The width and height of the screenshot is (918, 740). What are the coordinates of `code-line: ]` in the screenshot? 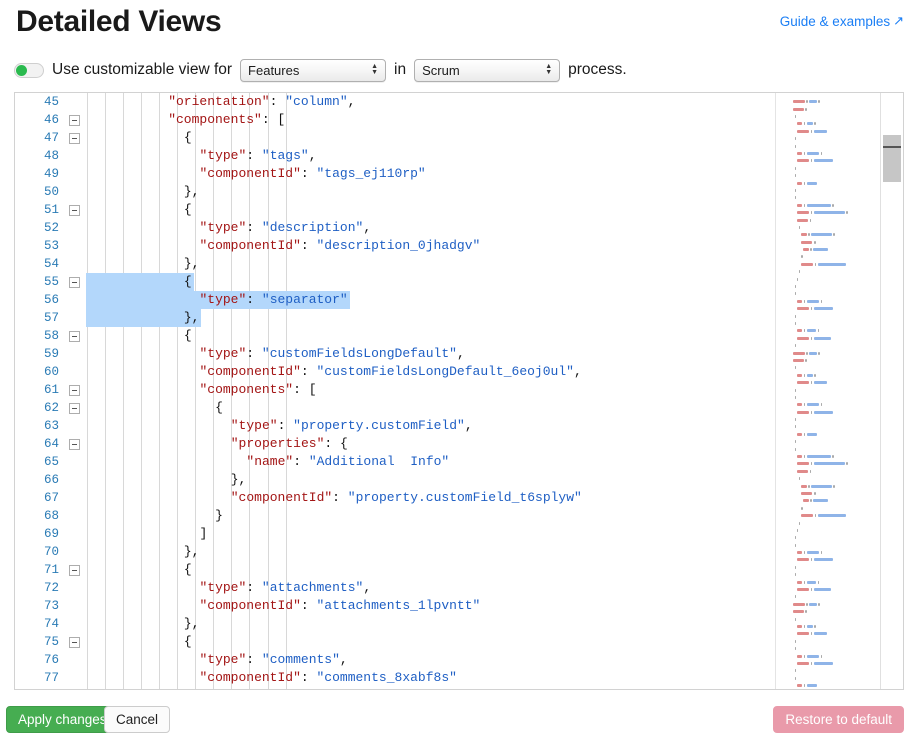 It's located at (431, 534).